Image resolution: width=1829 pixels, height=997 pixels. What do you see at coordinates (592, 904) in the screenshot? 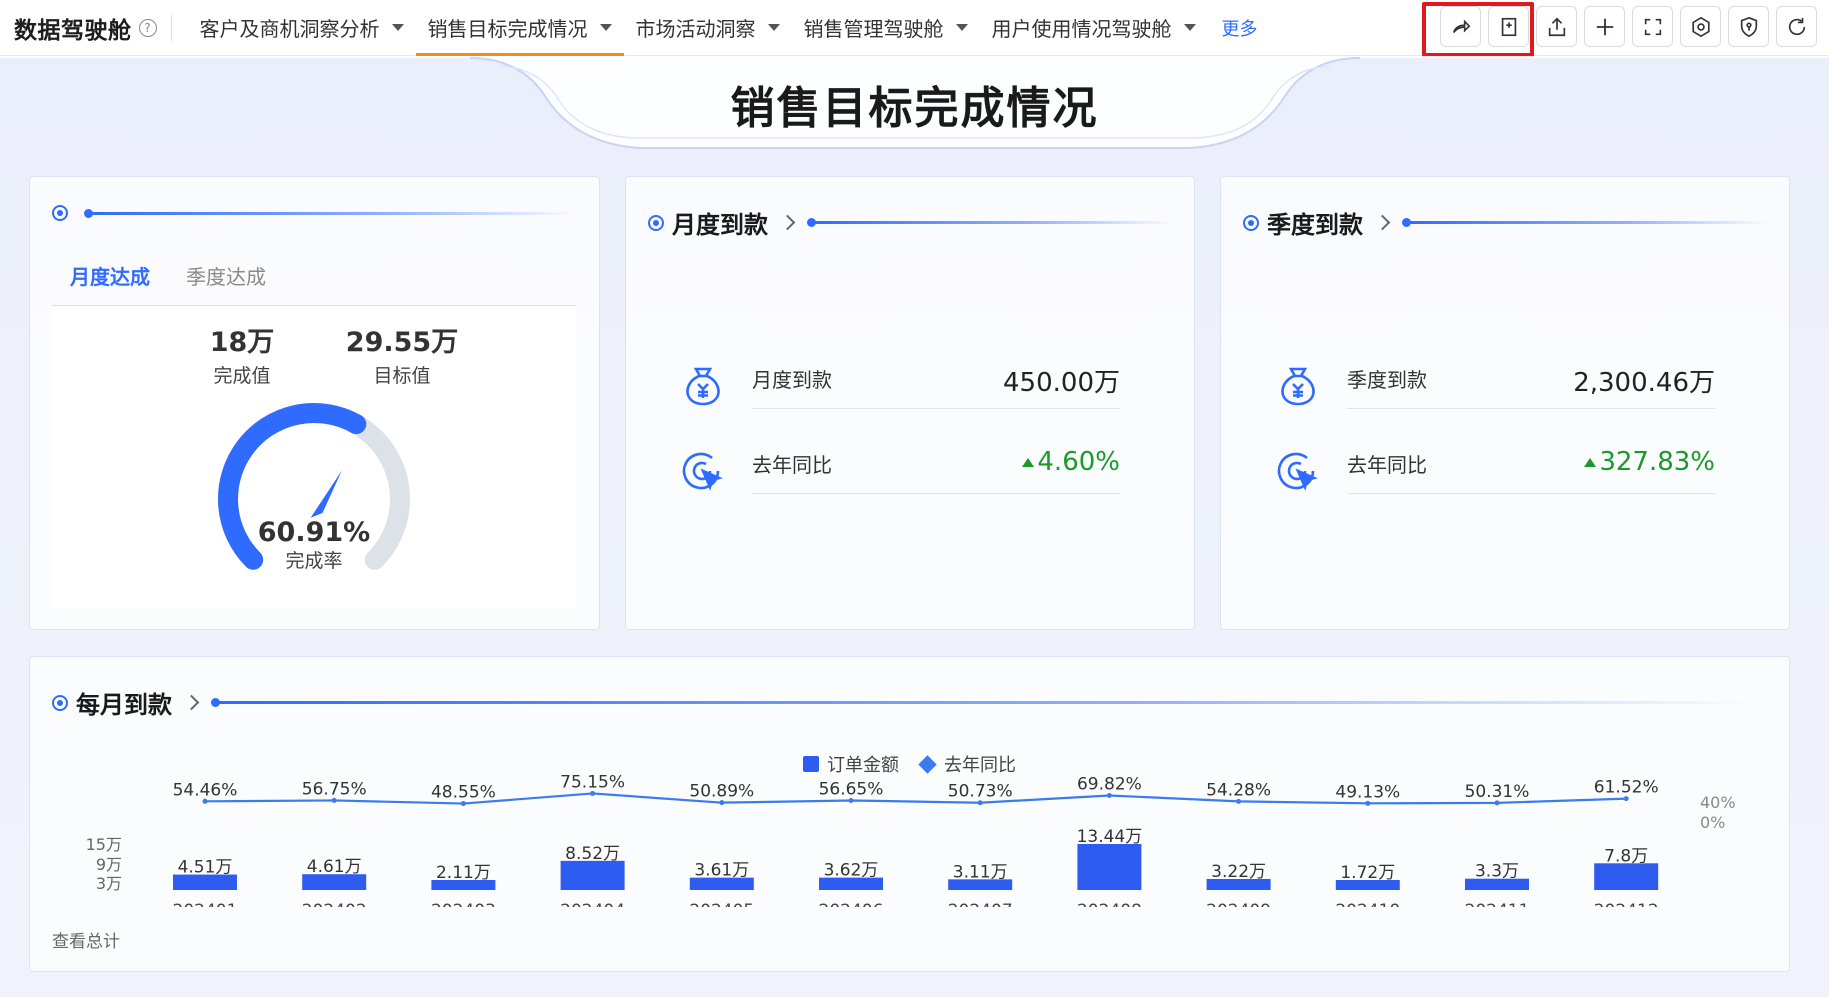
I see `x-axis-tick: 202404` at bounding box center [592, 904].